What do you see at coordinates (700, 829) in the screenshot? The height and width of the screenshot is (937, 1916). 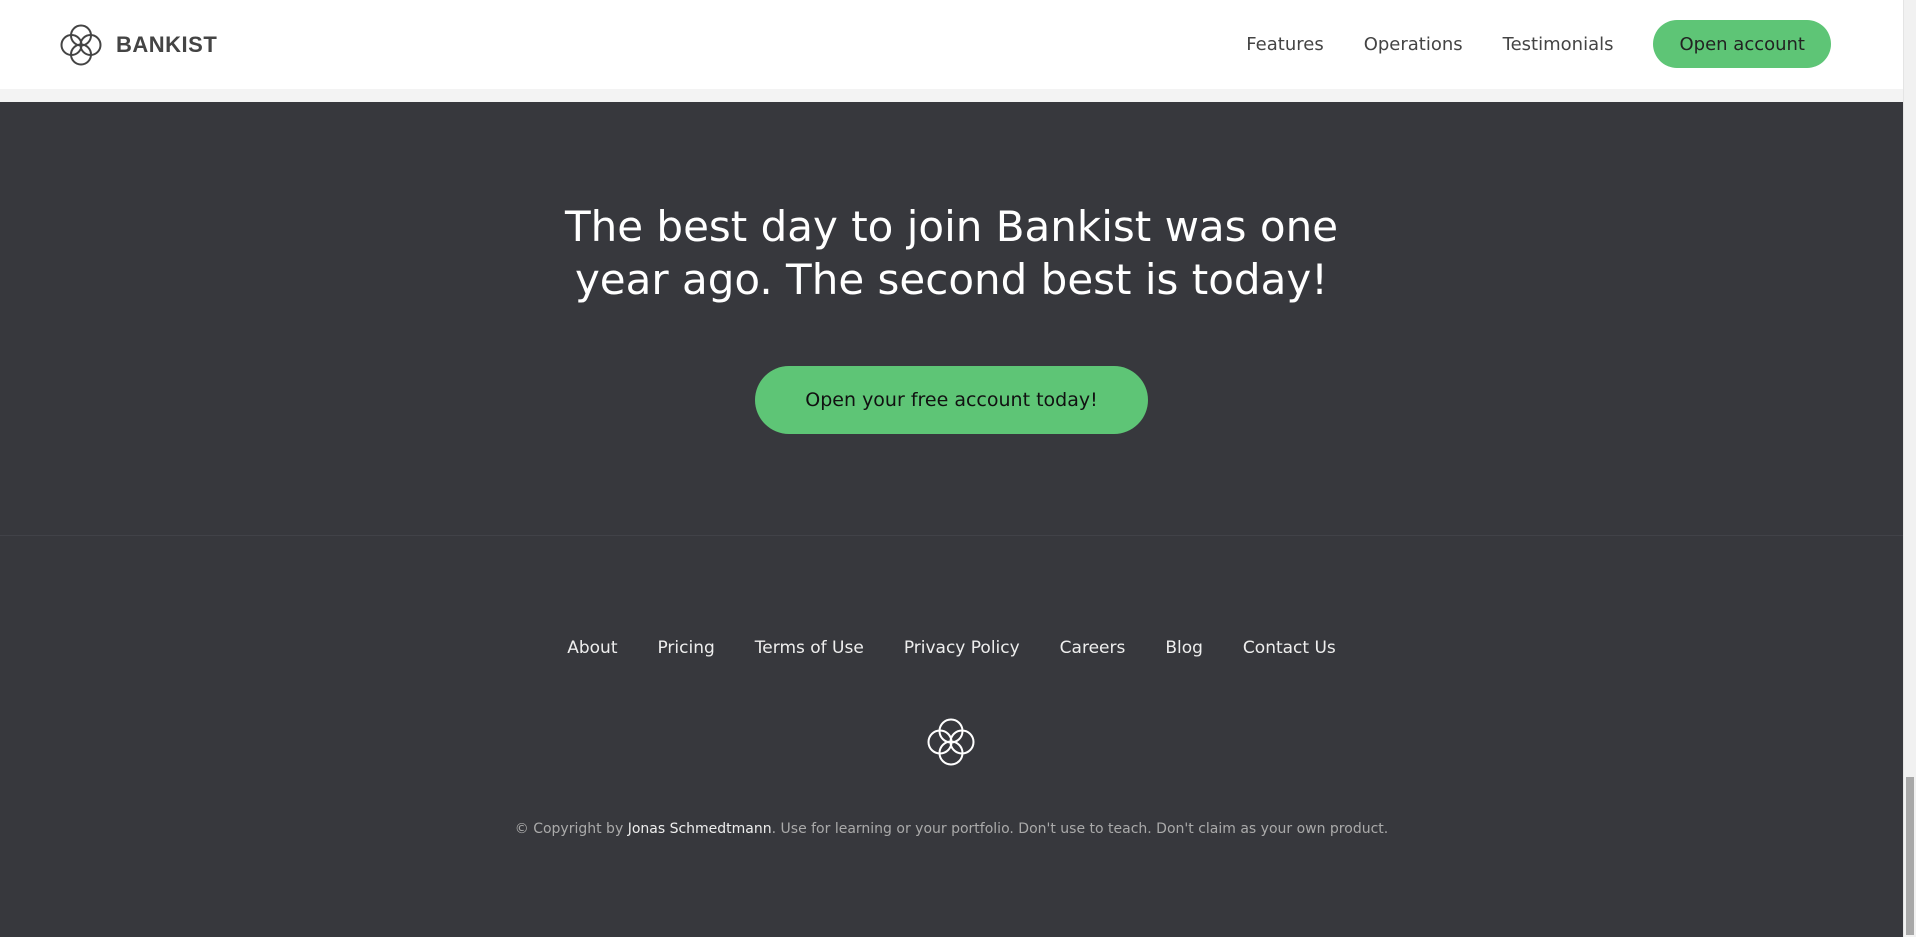 I see `copyright-author-link: Jonas Schmedtmann` at bounding box center [700, 829].